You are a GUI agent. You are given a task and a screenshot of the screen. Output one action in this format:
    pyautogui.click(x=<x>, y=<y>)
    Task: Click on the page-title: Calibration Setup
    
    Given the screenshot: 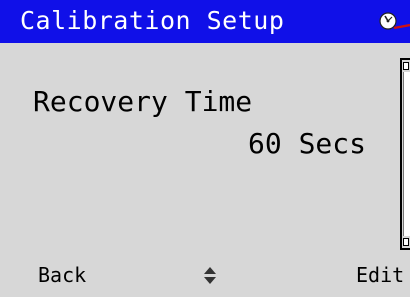 What is the action you would take?
    pyautogui.click(x=152, y=20)
    